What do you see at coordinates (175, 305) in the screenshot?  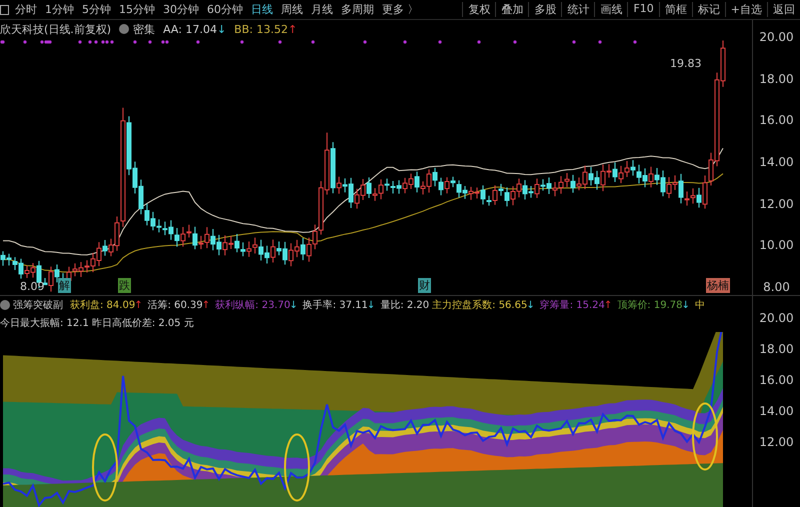 I see `legend-value: 活筹: 60.39` at bounding box center [175, 305].